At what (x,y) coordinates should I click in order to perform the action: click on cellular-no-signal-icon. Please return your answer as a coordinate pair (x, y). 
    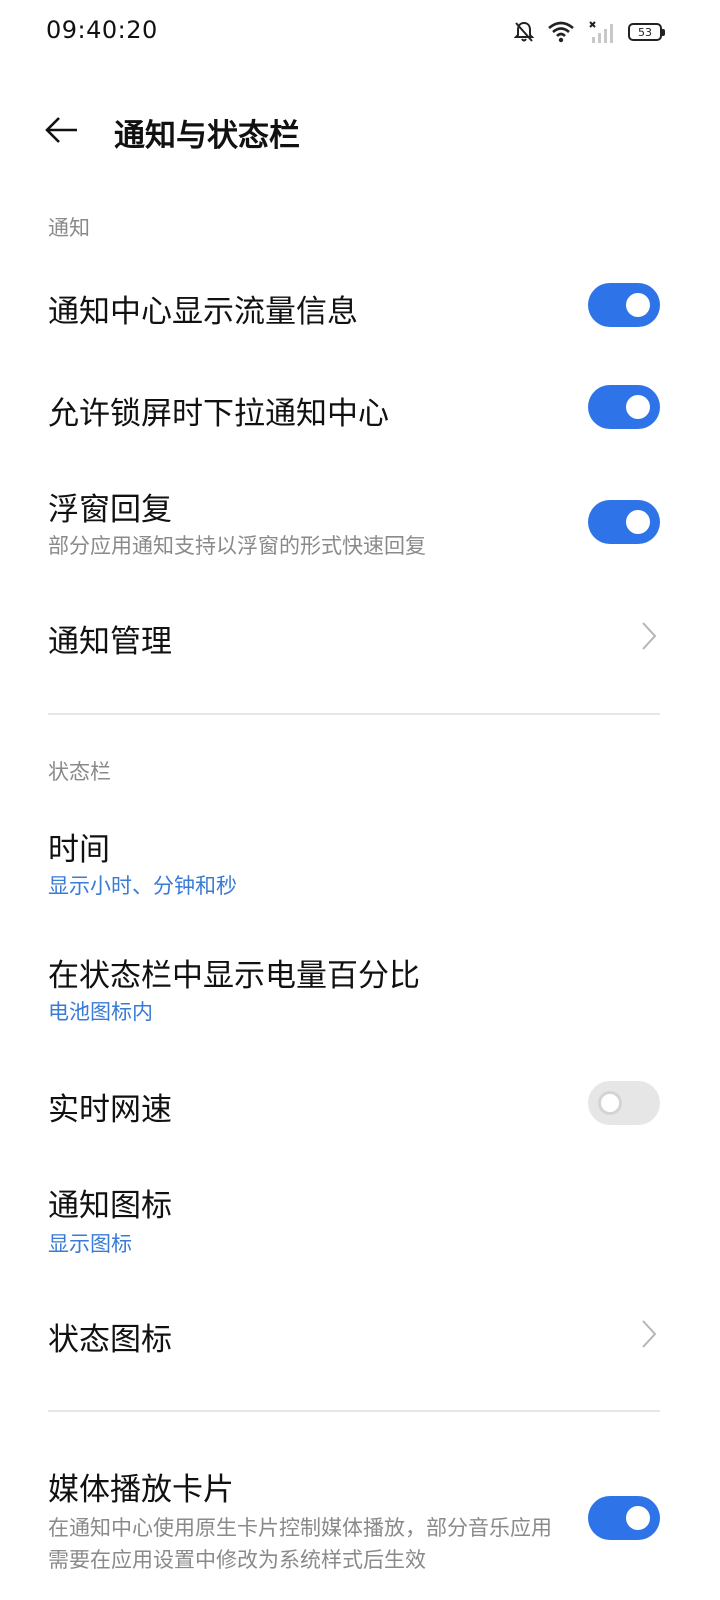
    Looking at the image, I should click on (601, 32).